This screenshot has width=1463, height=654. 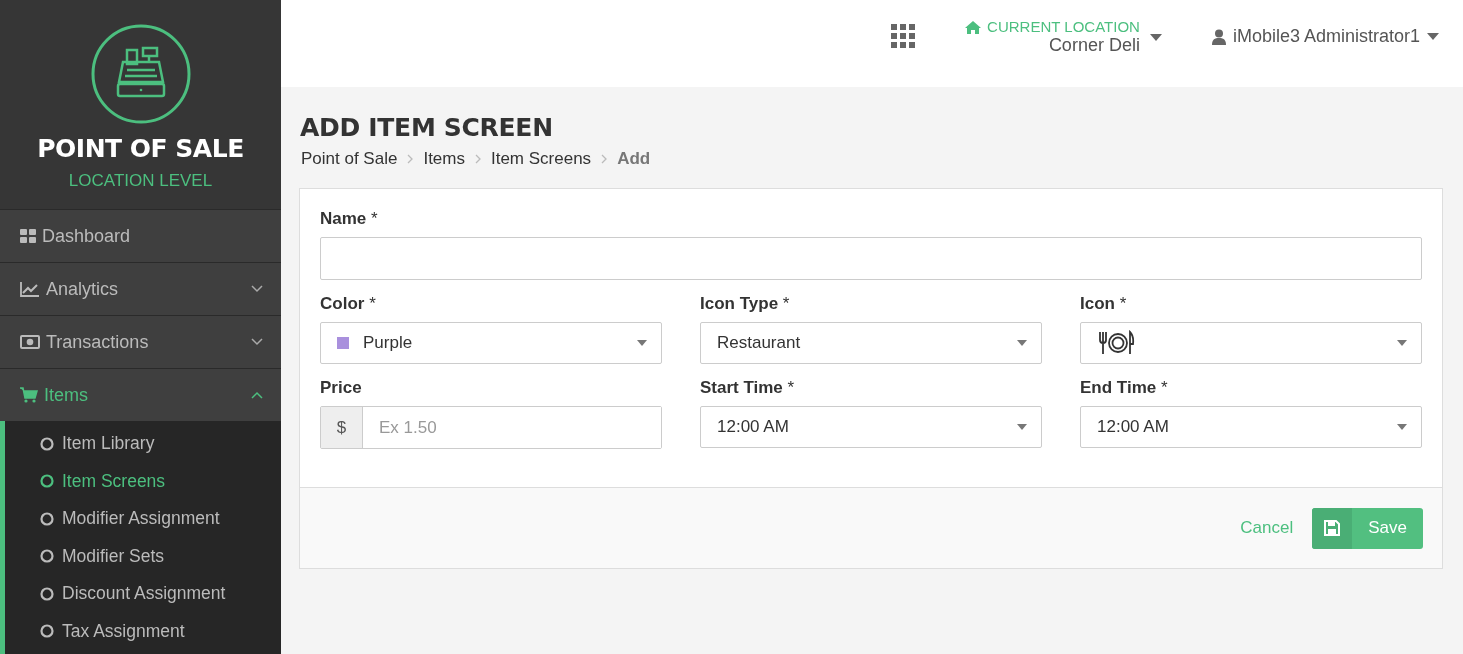 I want to click on field-label: Icon Type *, so click(x=745, y=304).